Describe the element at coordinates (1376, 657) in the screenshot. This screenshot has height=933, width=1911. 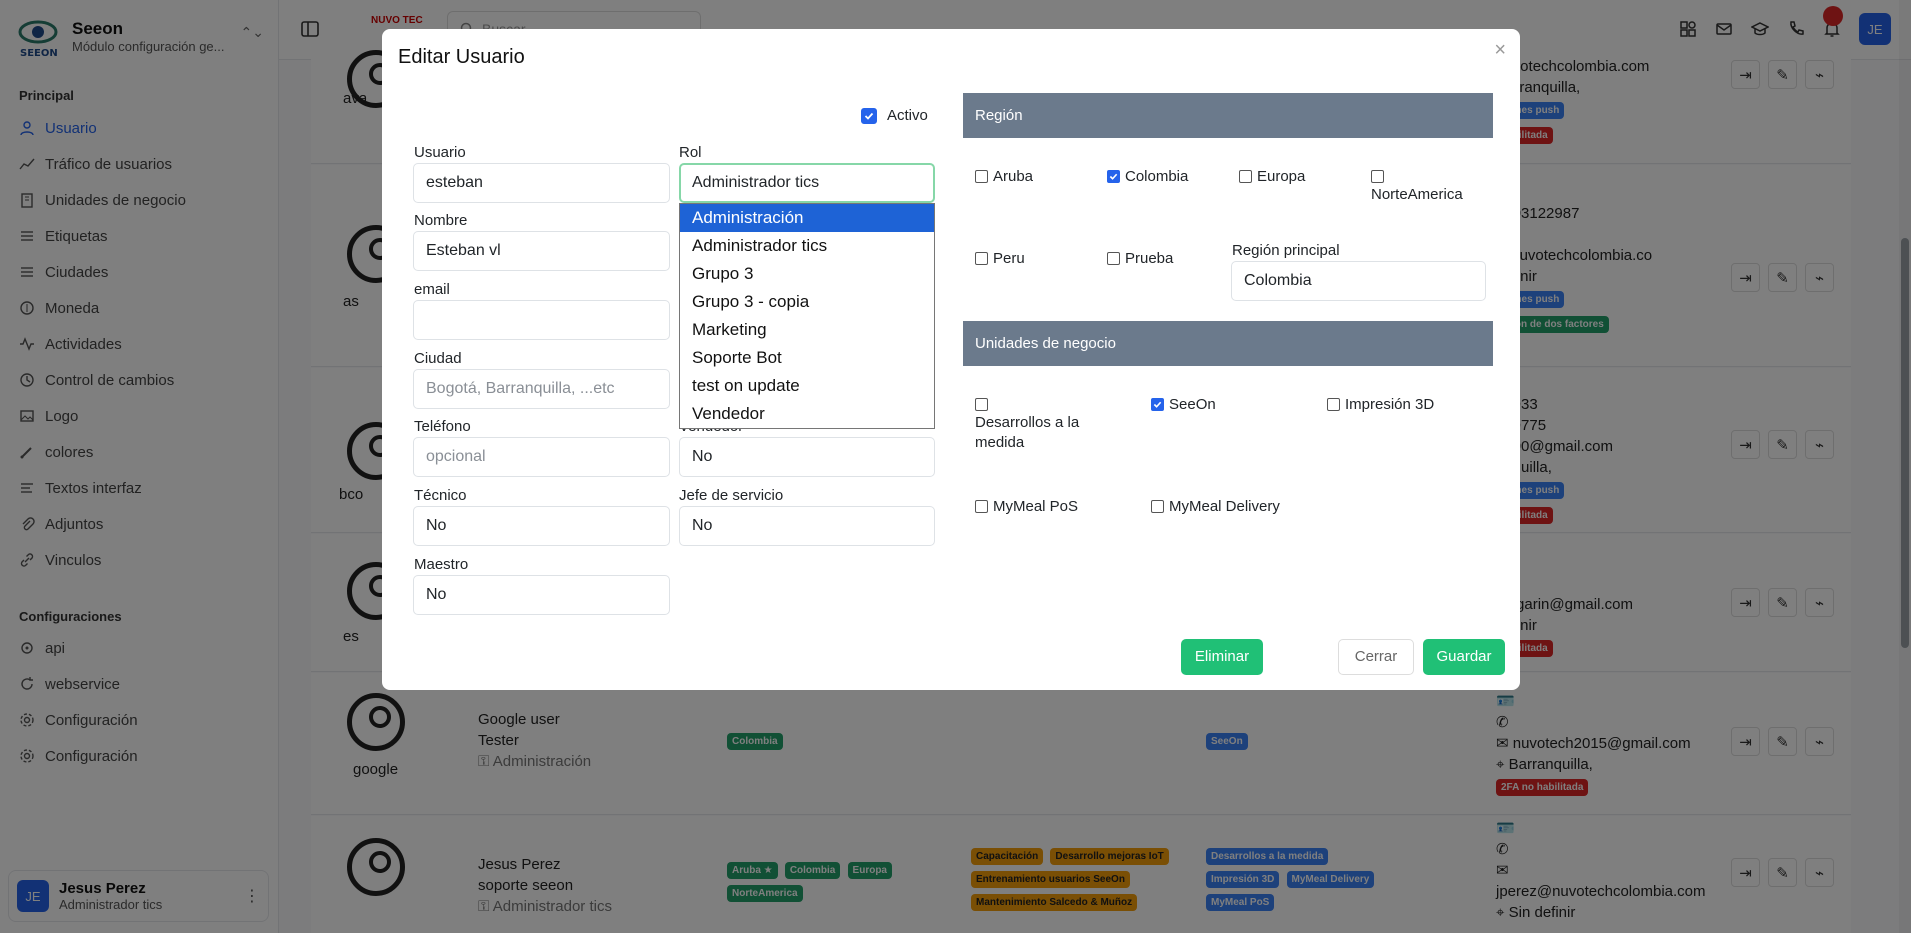
I see `close-button: Cerrar` at that location.